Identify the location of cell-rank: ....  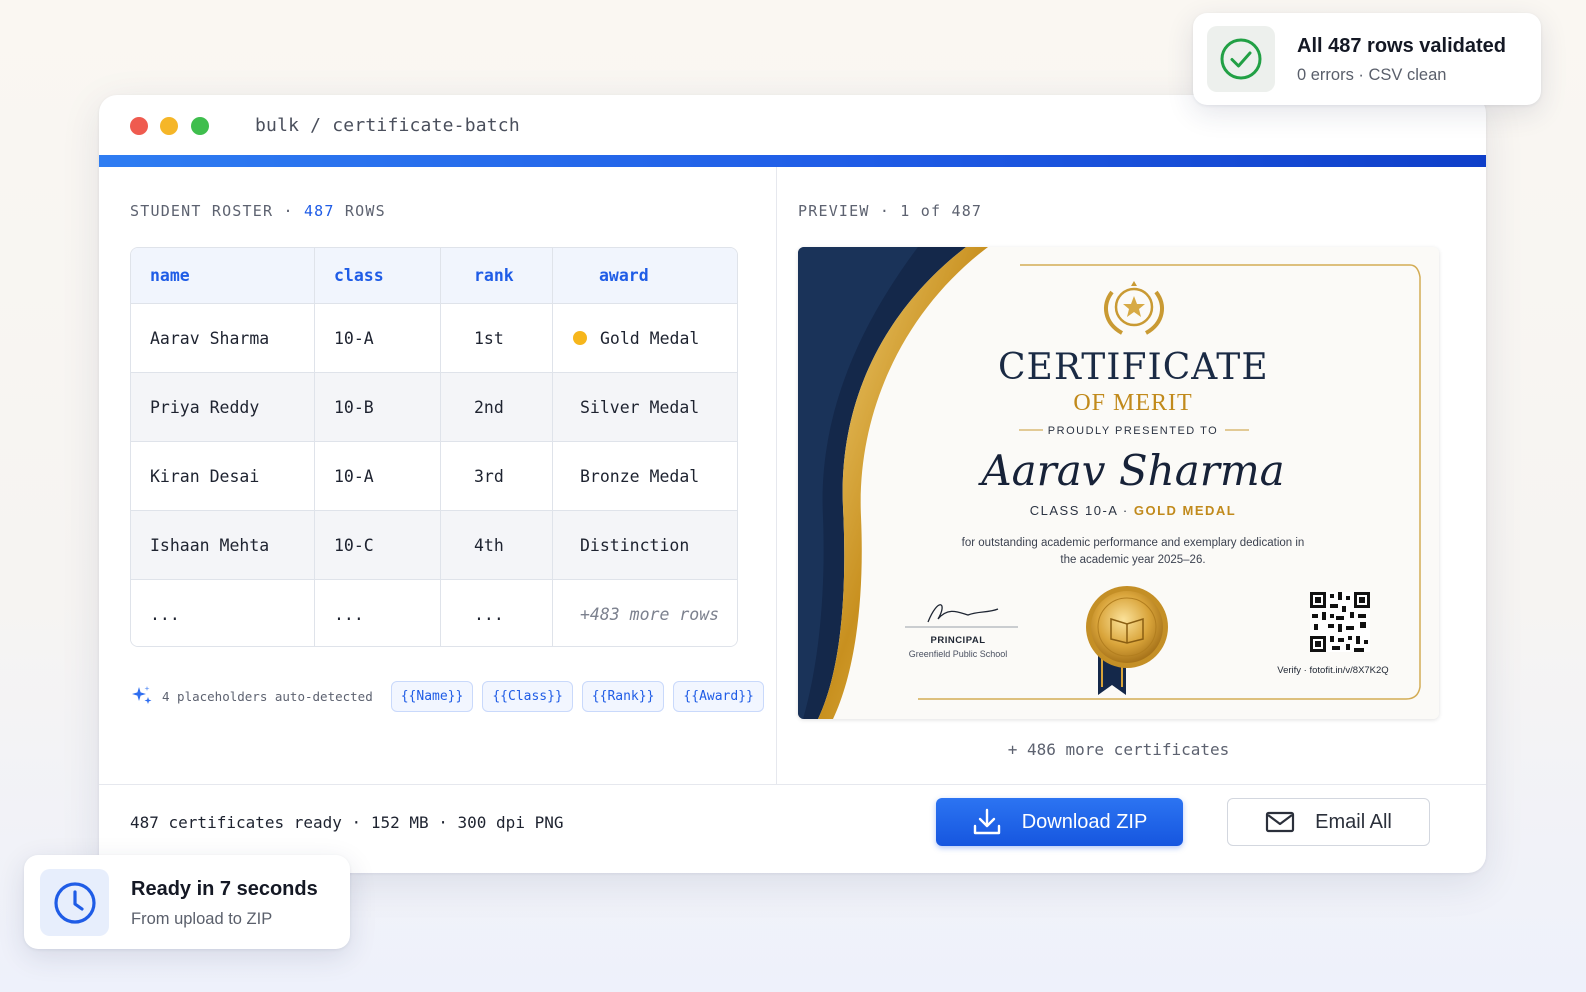
(497, 613).